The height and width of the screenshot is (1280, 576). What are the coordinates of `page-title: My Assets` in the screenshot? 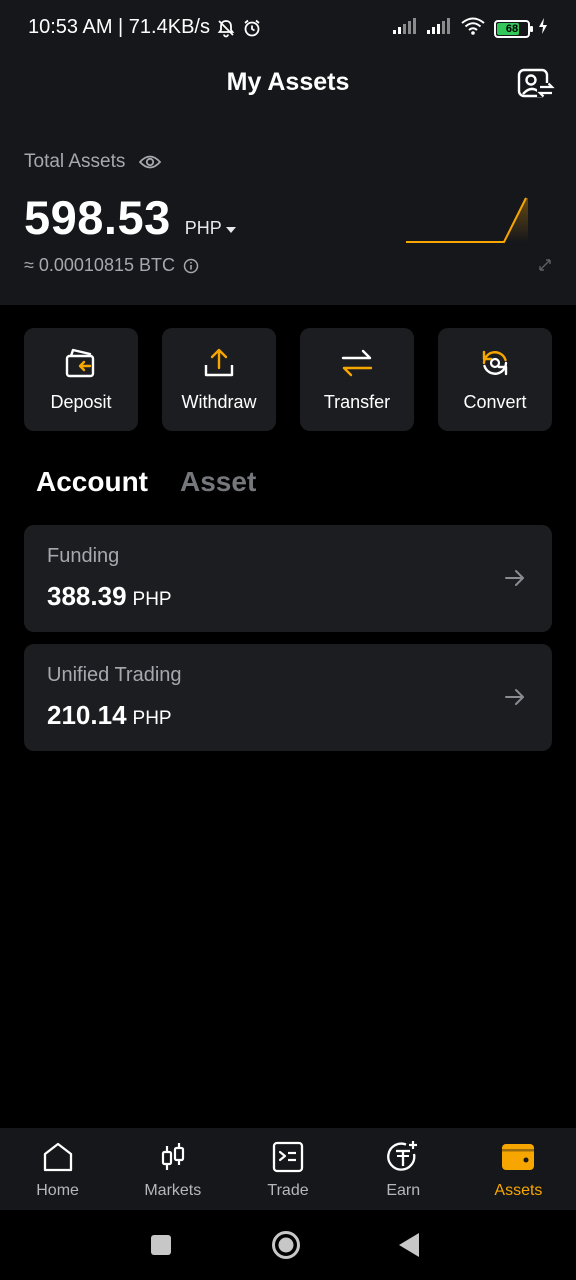 It's located at (288, 82).